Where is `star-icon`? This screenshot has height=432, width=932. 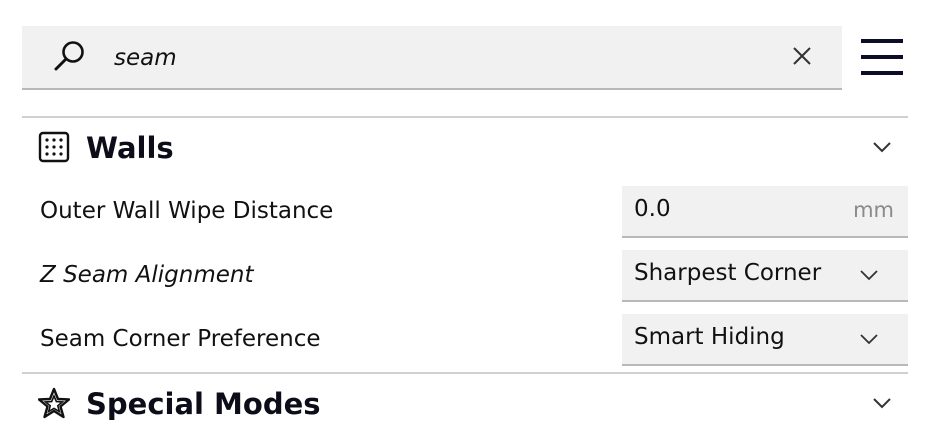
star-icon is located at coordinates (54, 403).